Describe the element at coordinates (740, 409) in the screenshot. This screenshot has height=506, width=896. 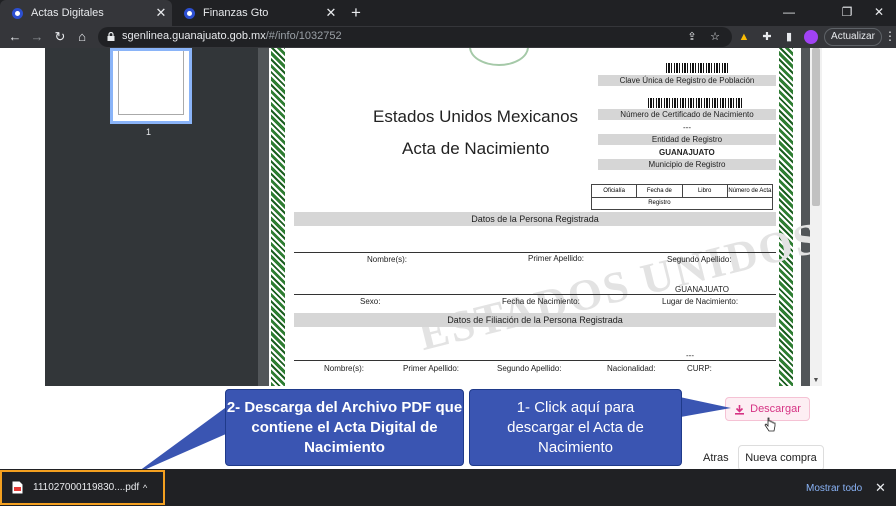
I see `download-icon` at that location.